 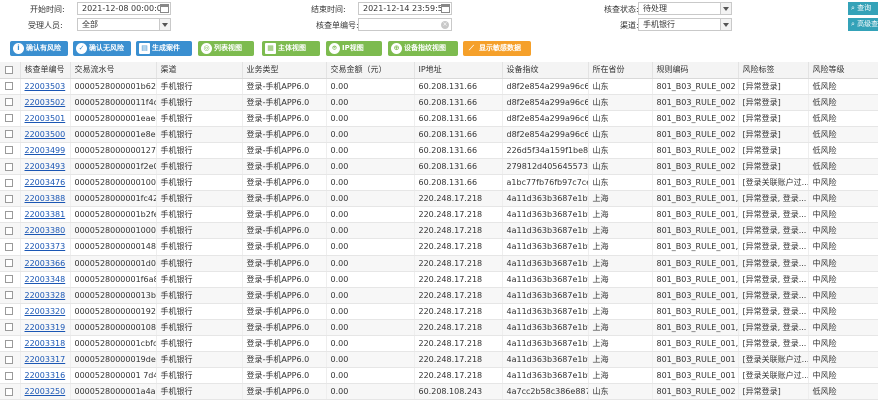 I want to click on ip-view-button: ⌾ IP视图, so click(x=354, y=48).